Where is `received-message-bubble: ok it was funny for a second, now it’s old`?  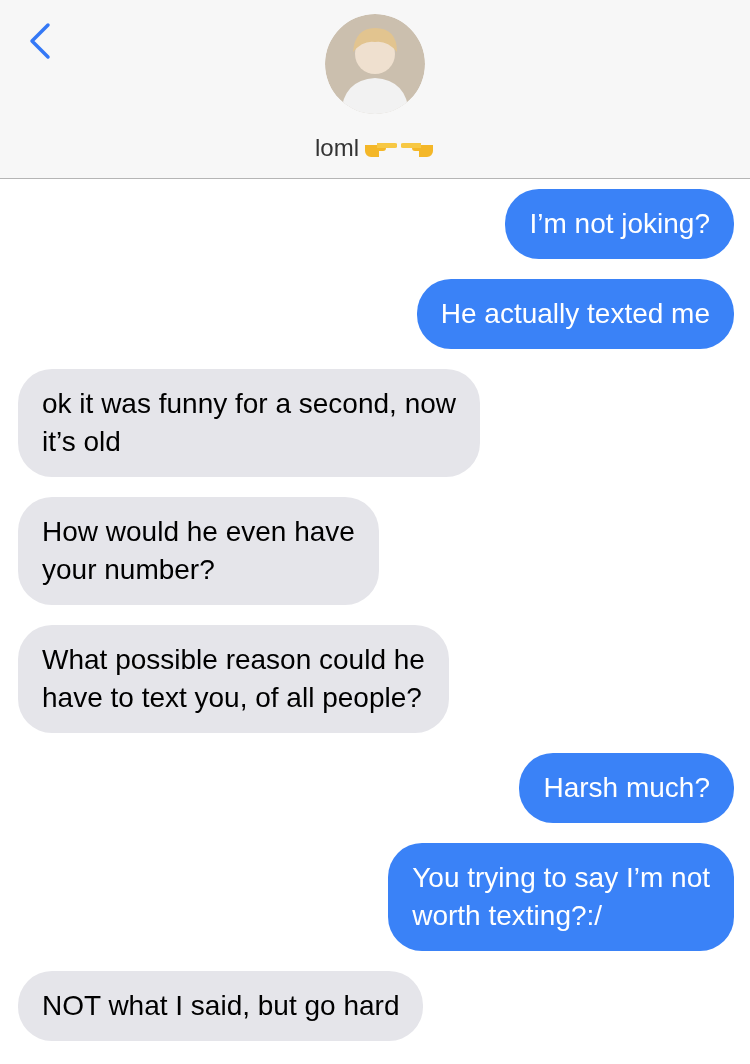
received-message-bubble: ok it was funny for a second, now it’s old is located at coordinates (249, 423).